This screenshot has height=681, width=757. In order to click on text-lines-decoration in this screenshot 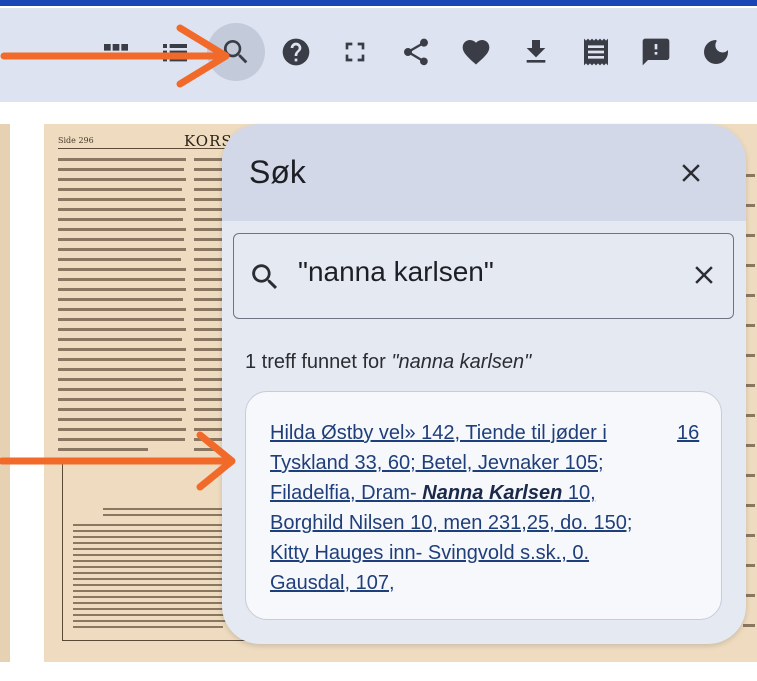, I will do `click(122, 304)`.